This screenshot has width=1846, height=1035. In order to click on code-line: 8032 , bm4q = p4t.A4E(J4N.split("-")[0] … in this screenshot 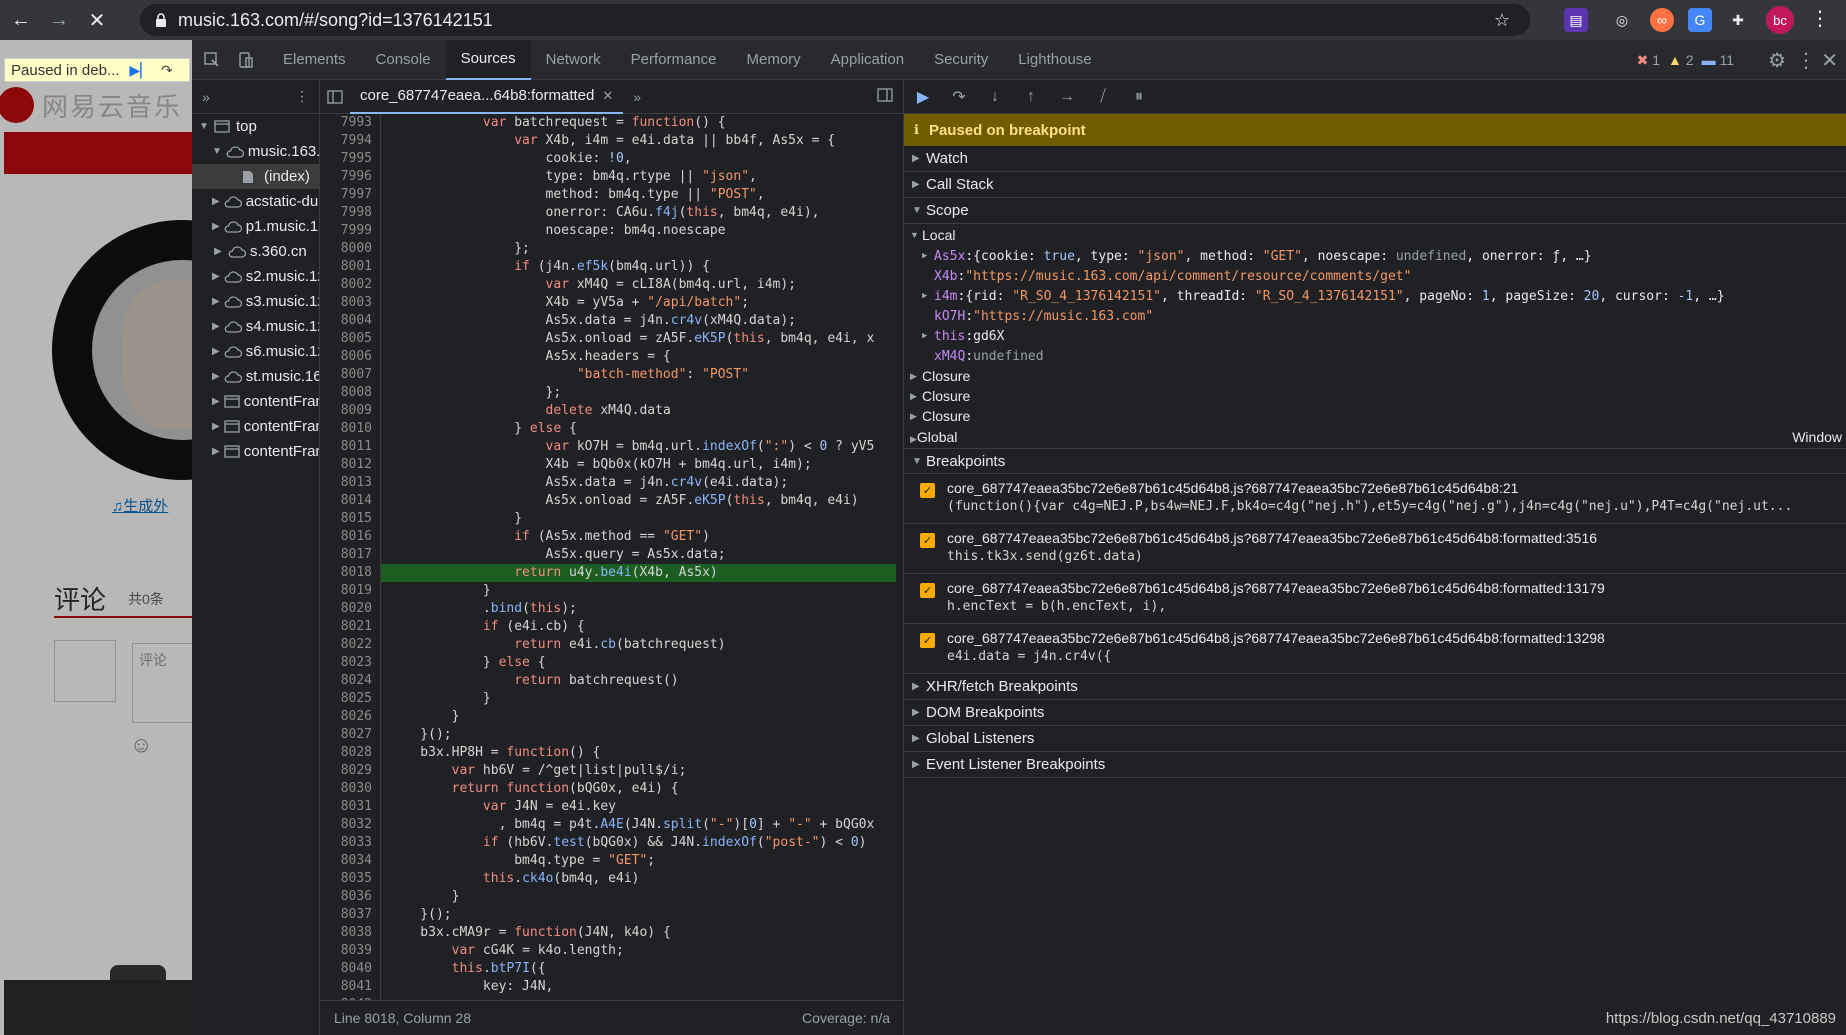, I will do `click(612, 825)`.